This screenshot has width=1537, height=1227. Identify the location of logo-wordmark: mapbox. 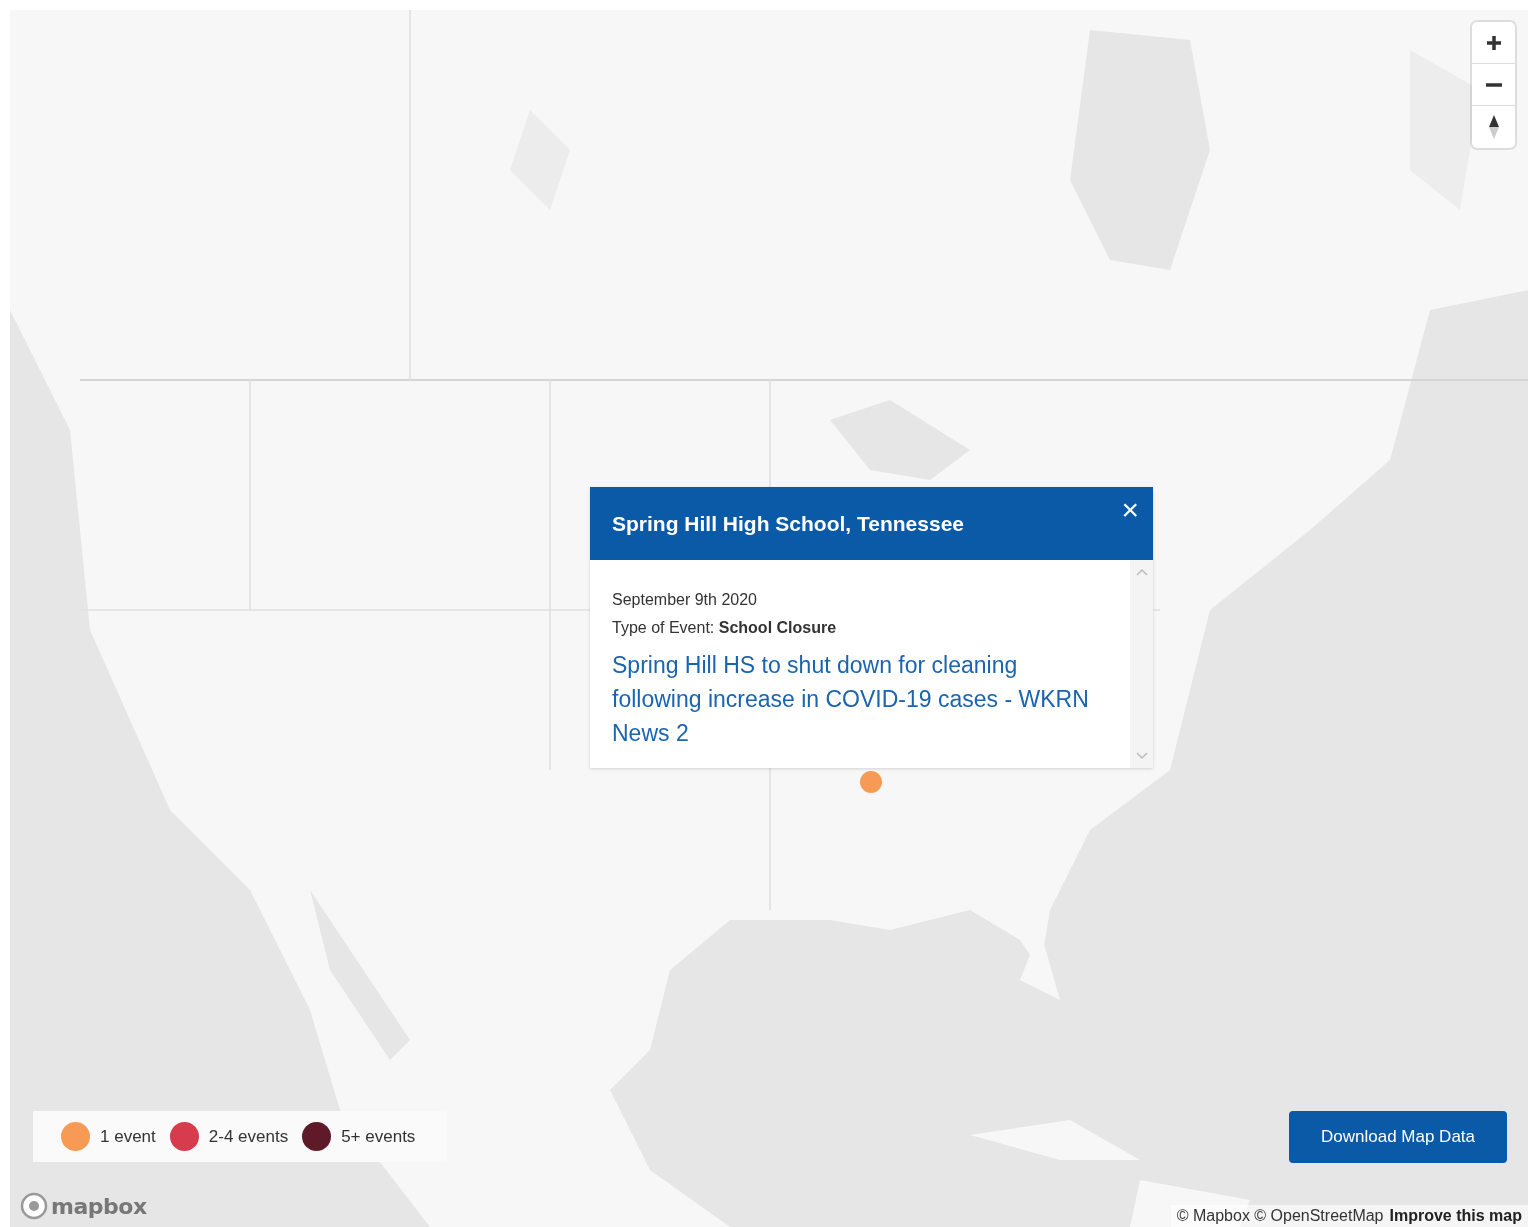
(99, 1206).